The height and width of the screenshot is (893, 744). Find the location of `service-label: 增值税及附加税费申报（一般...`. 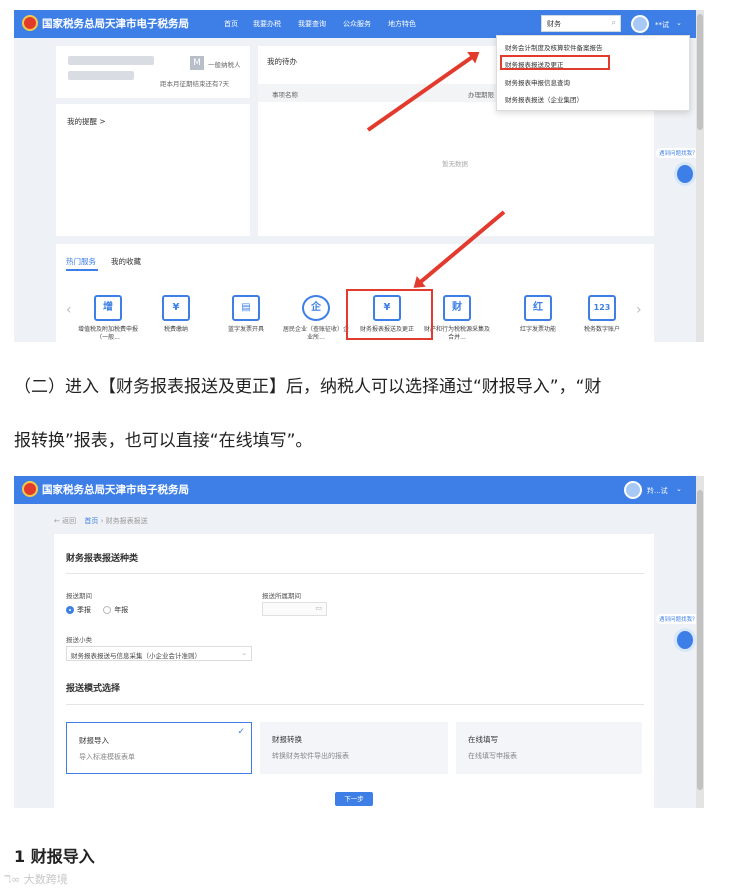

service-label: 增值税及附加税费申报（一般... is located at coordinates (107, 333).